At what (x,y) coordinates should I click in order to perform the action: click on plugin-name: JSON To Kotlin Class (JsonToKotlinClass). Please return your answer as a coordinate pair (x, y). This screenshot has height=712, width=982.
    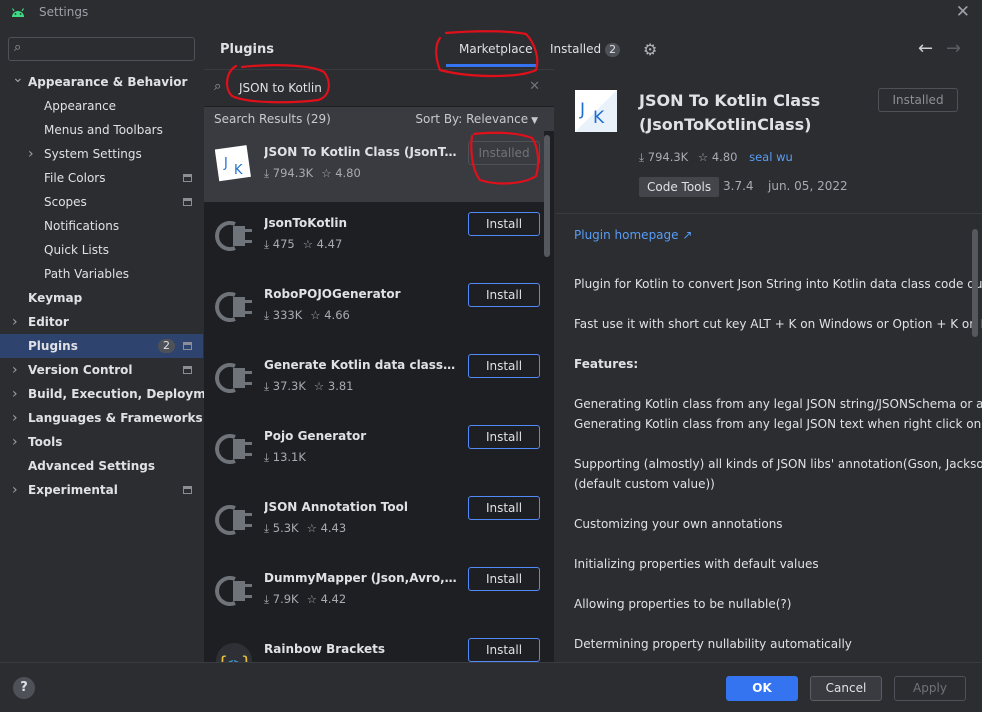
    Looking at the image, I should click on (361, 152).